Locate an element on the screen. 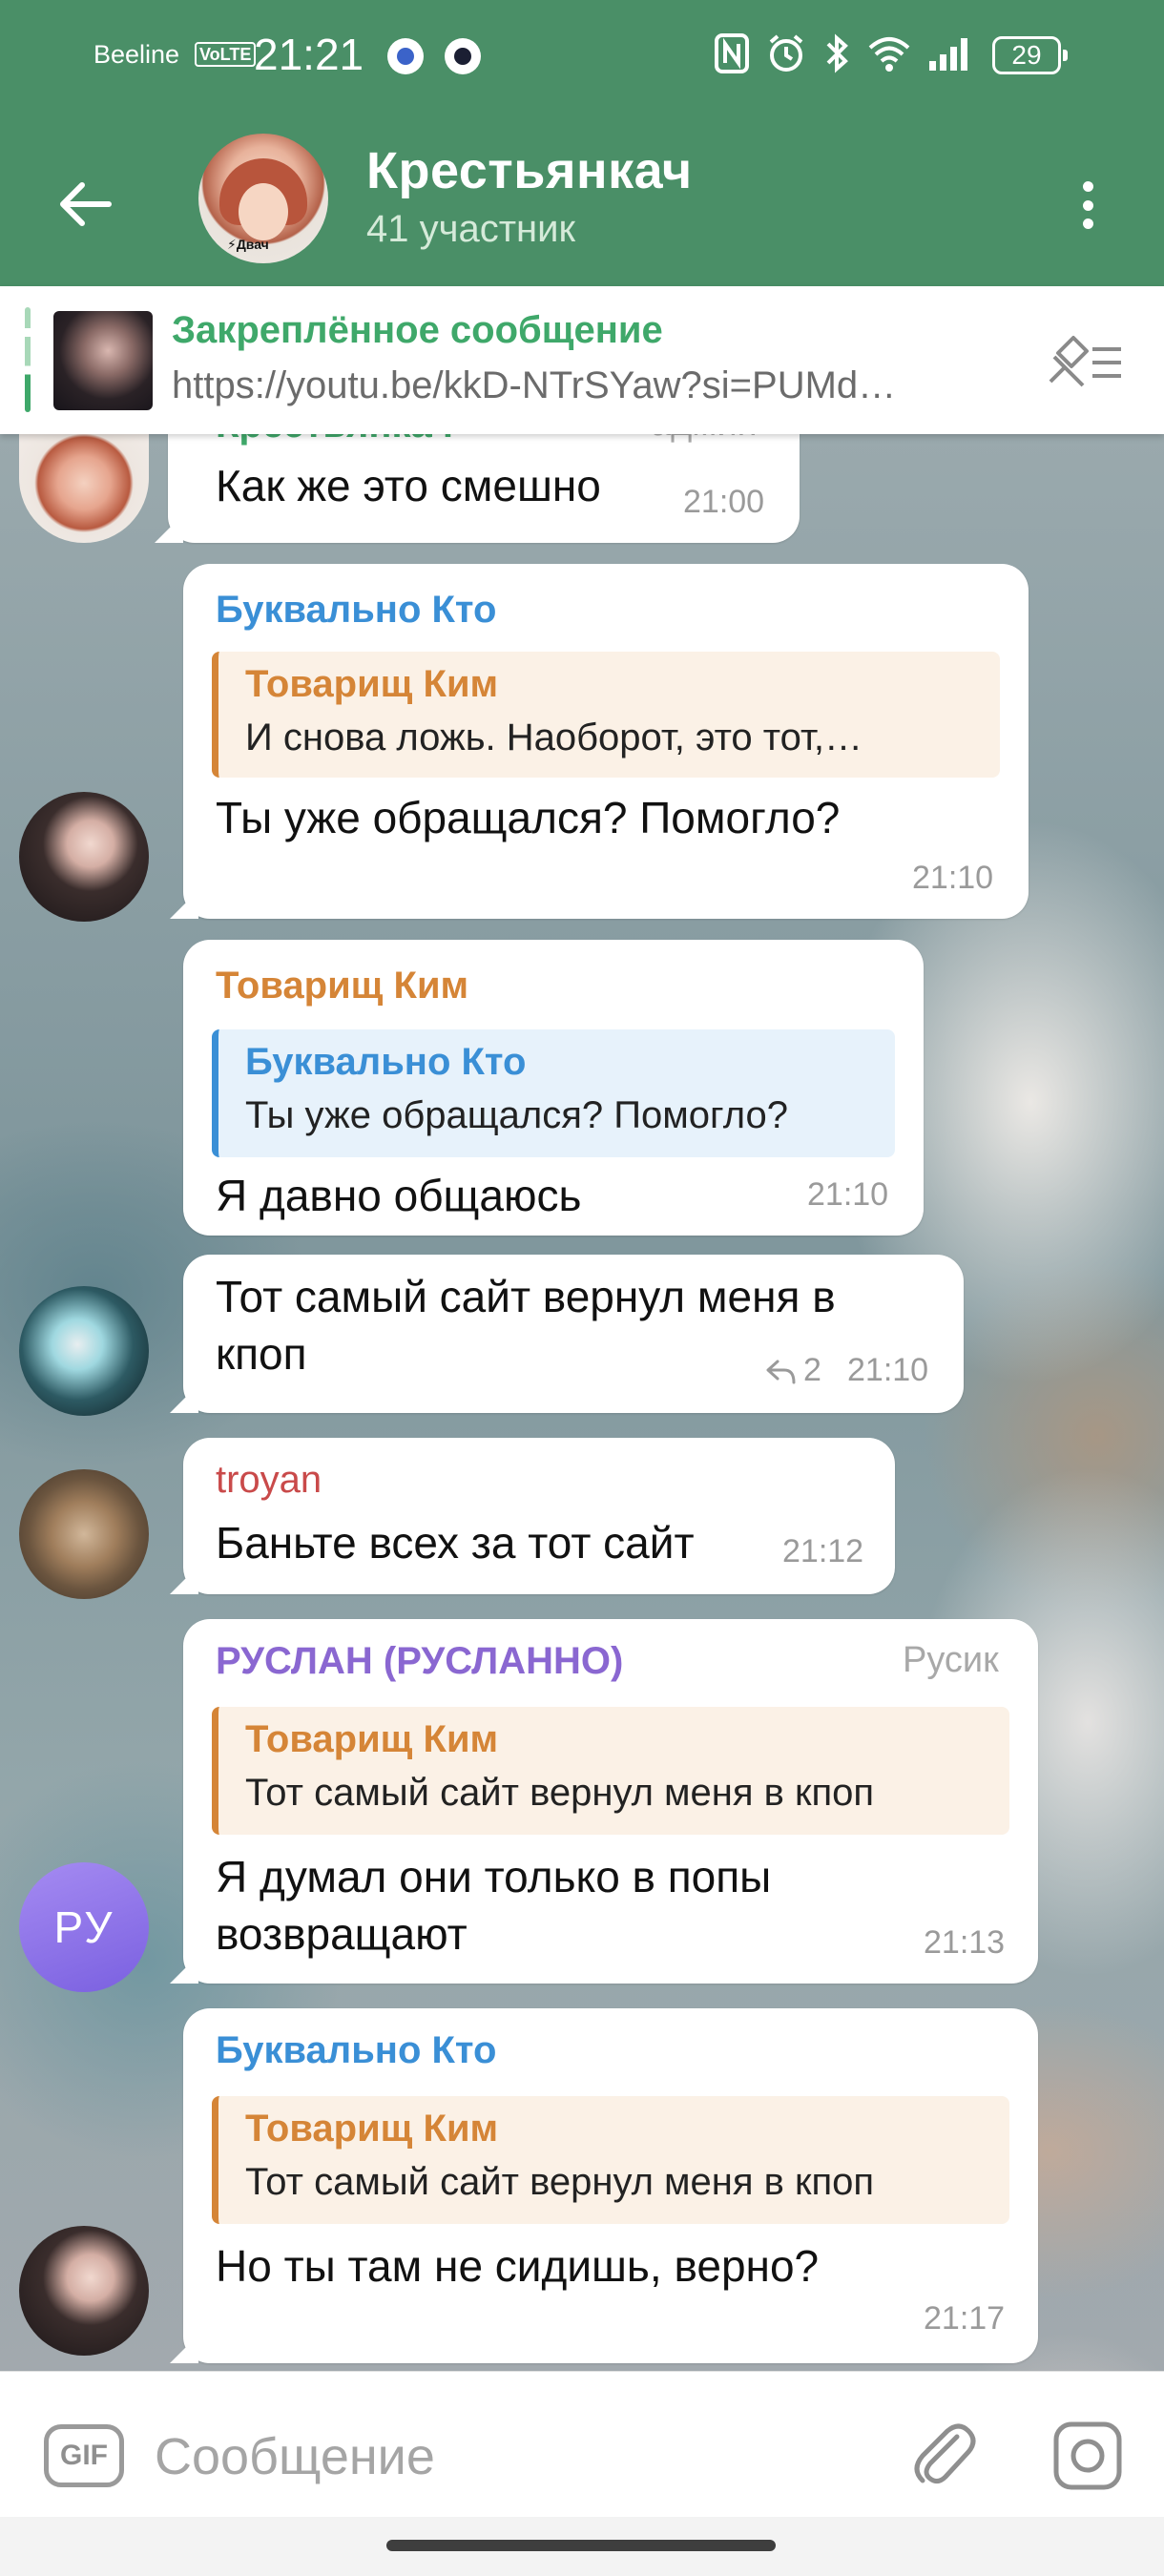  pinned-list-button is located at coordinates (1085, 360).